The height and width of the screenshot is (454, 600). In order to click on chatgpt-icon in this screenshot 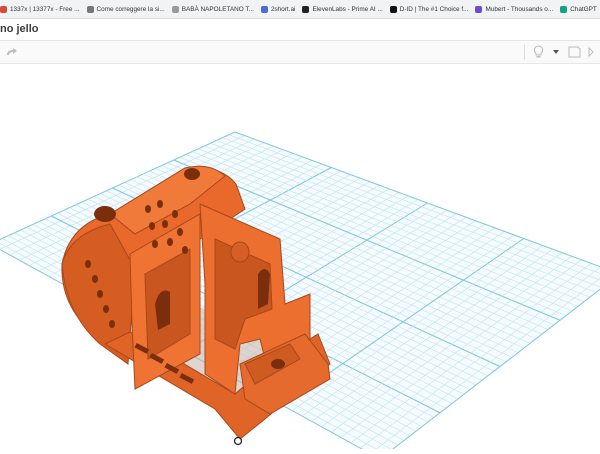, I will do `click(563, 9)`.